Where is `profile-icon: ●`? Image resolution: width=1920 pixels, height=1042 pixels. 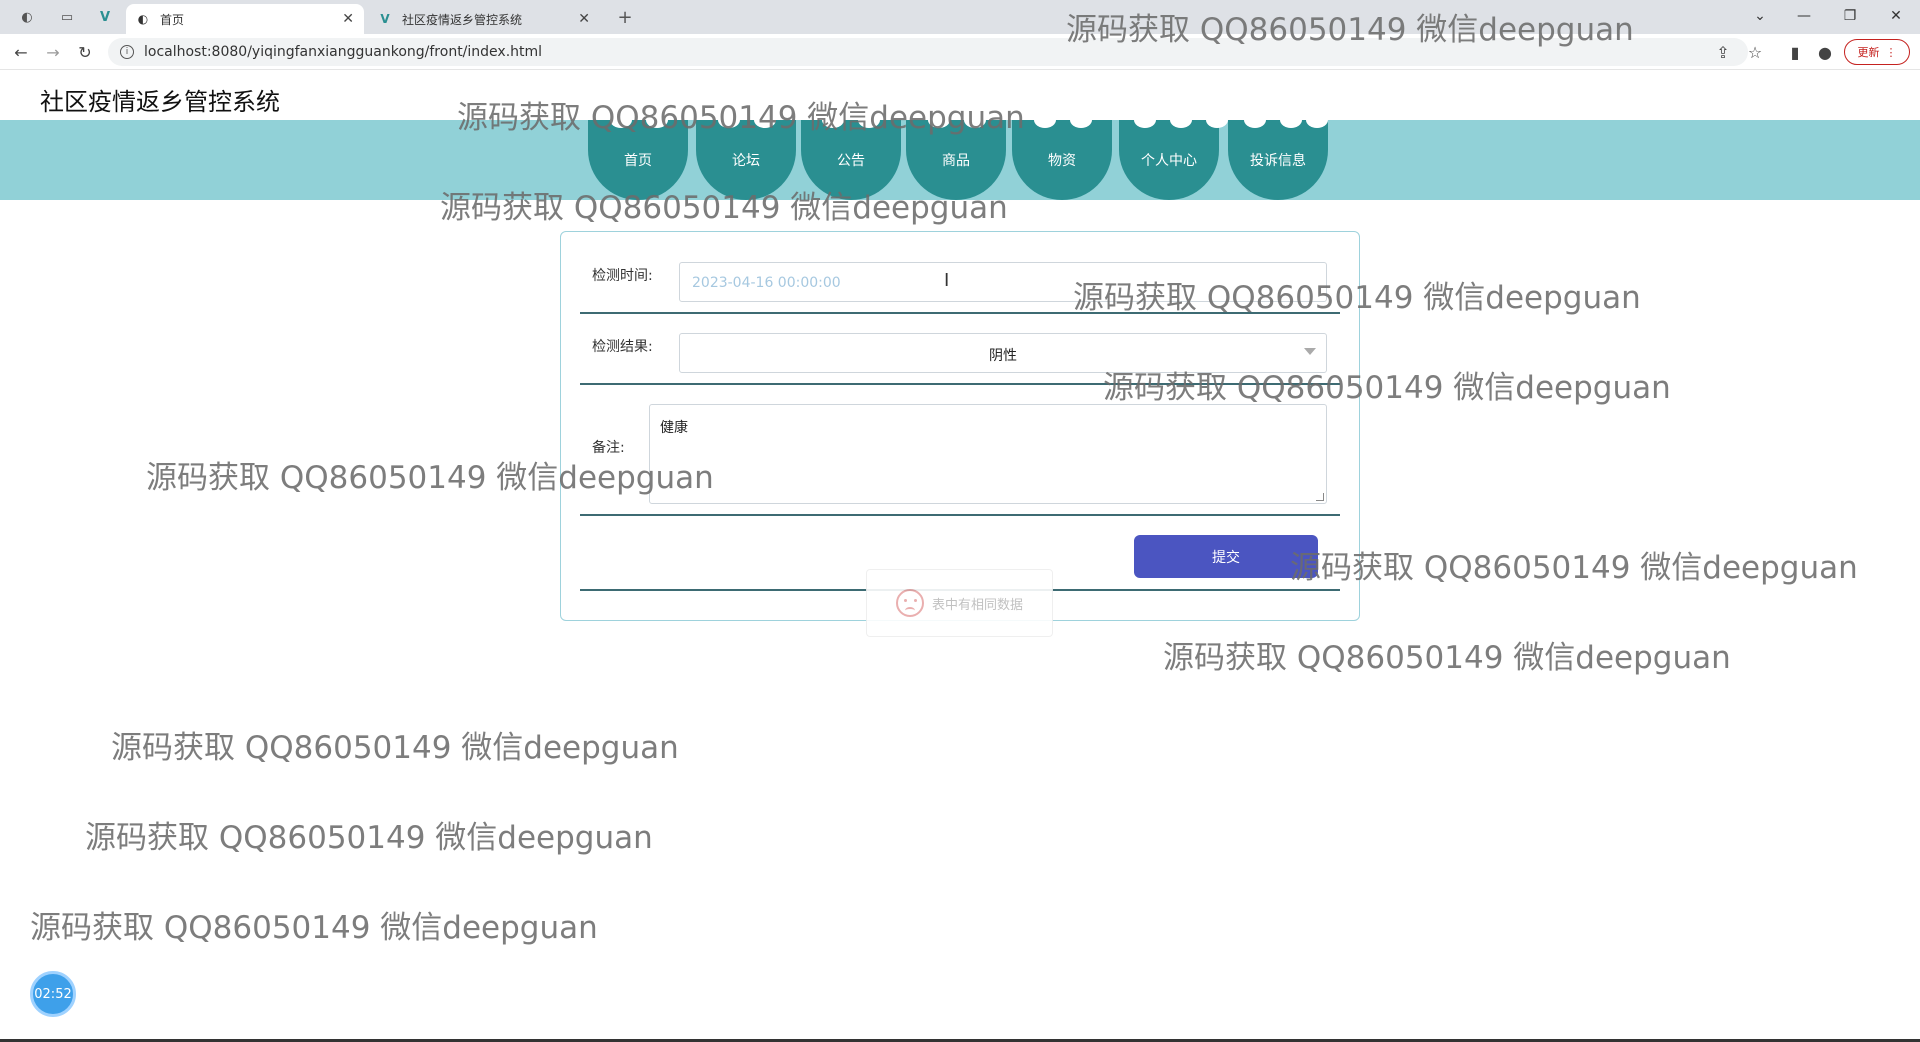 profile-icon: ● is located at coordinates (1825, 52).